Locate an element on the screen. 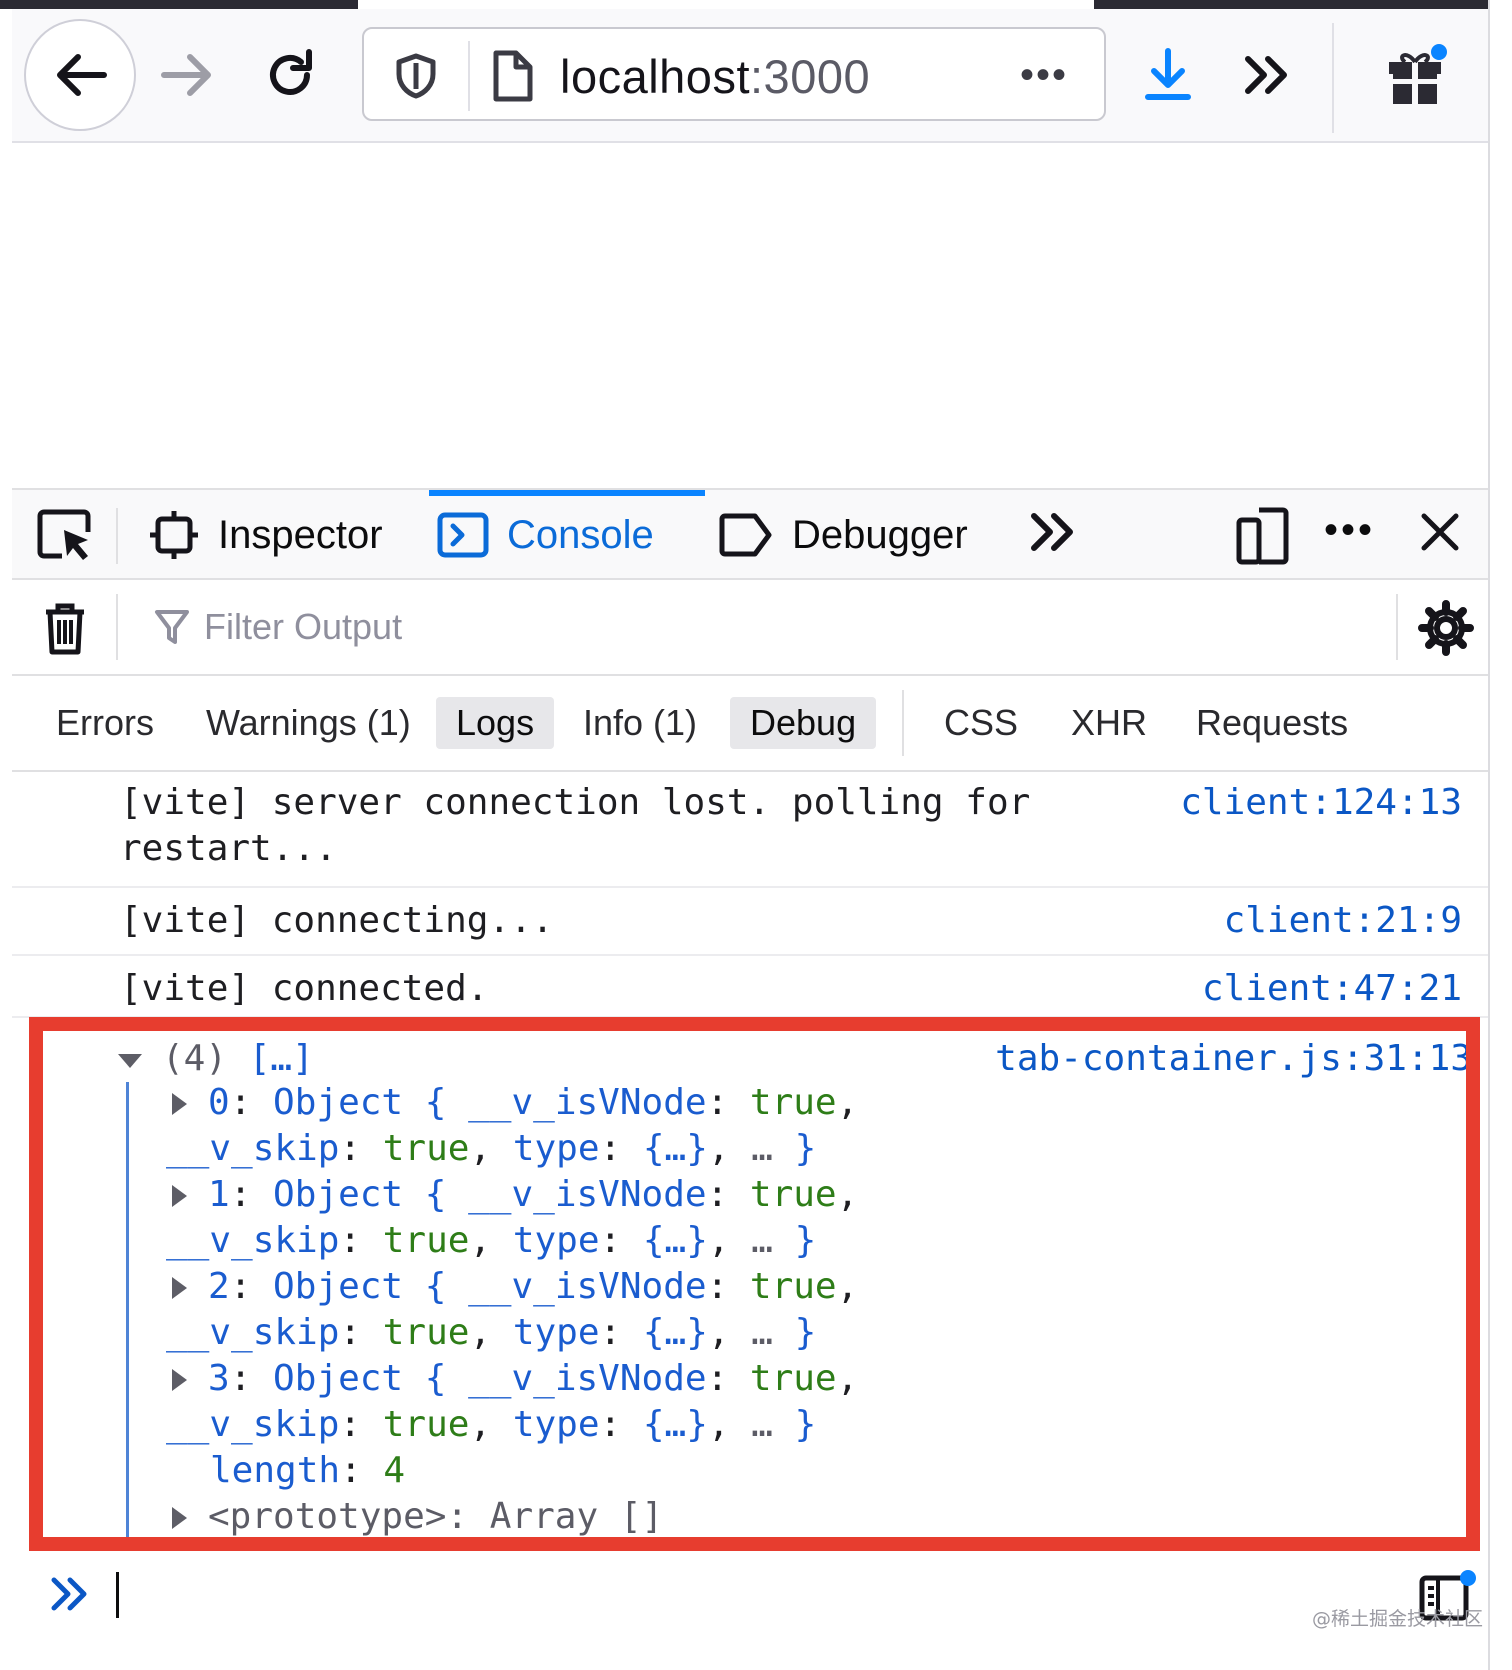 This screenshot has width=1512, height=1670. reload-button is located at coordinates (290, 75).